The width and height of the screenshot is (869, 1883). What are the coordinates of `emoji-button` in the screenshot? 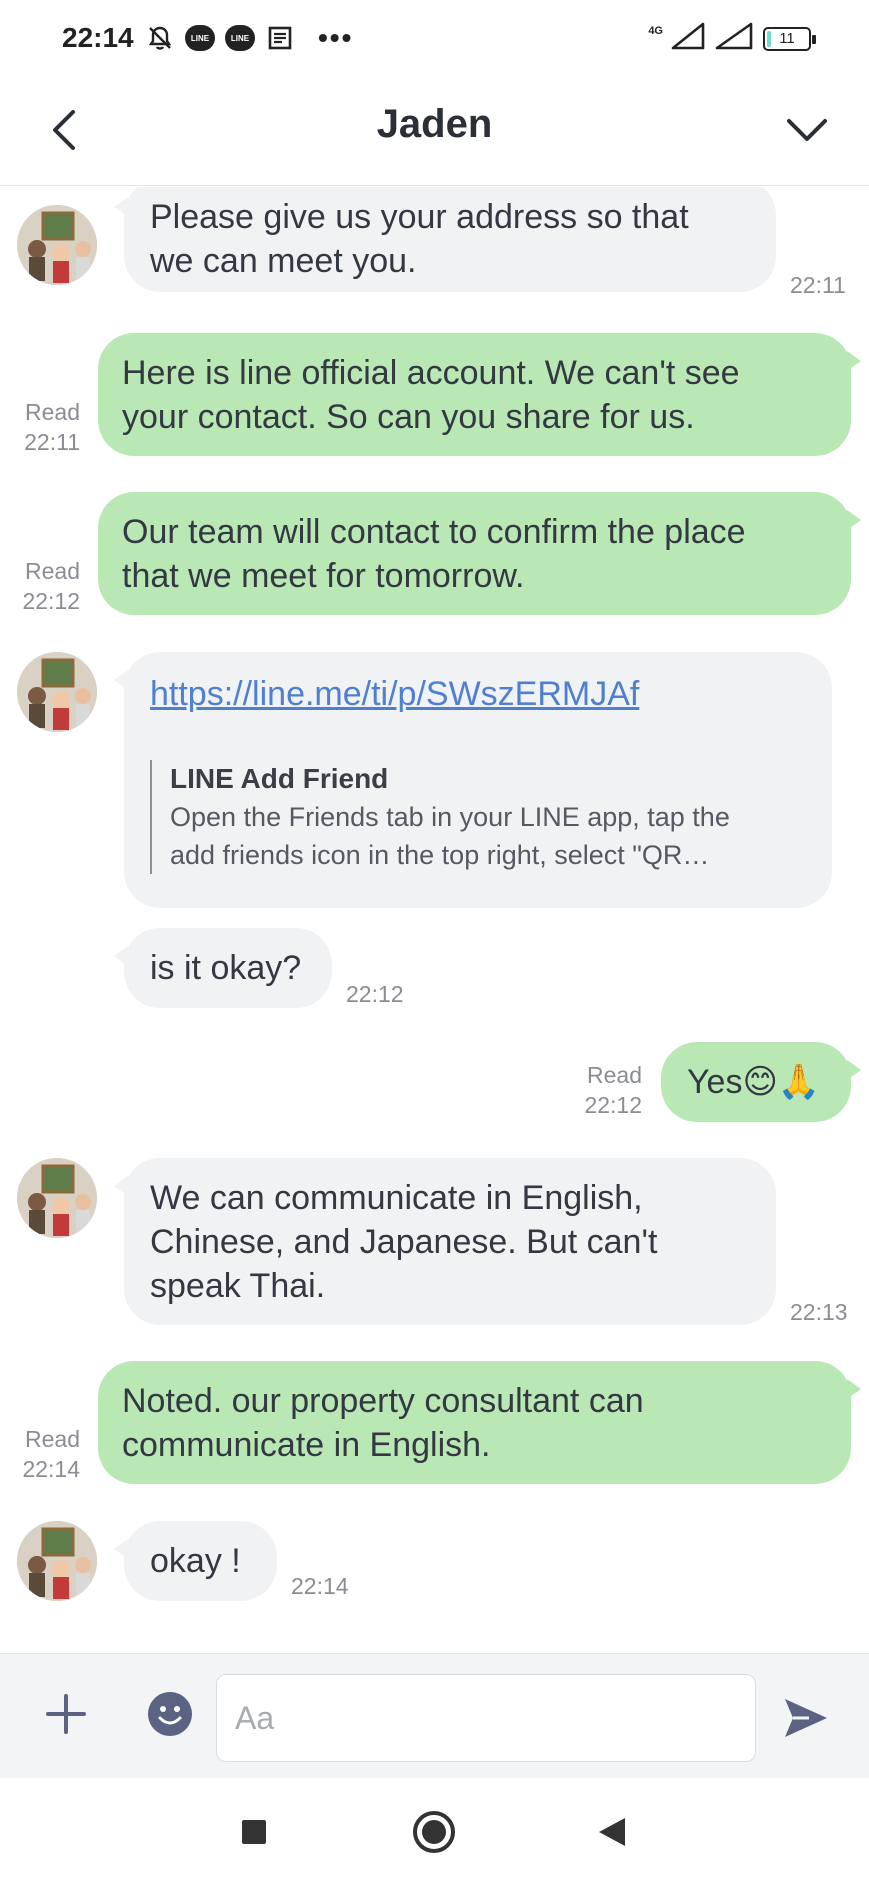 It's located at (170, 1714).